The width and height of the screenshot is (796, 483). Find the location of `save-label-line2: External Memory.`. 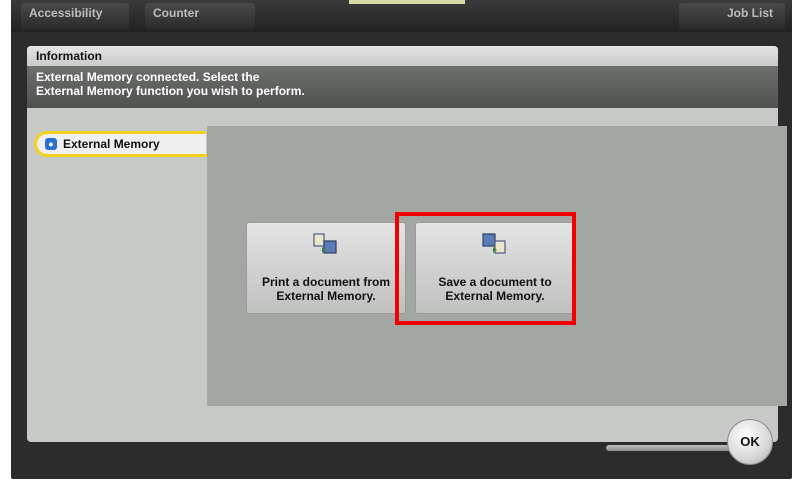

save-label-line2: External Memory. is located at coordinates (495, 296).